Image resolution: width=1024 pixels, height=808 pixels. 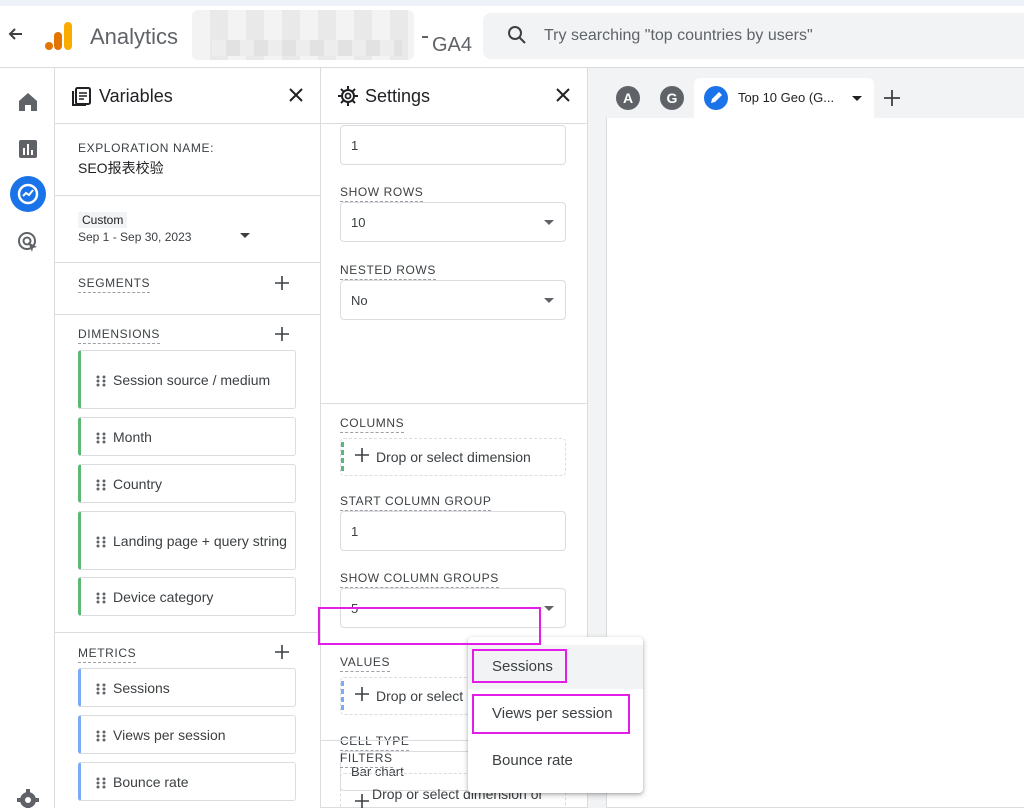 What do you see at coordinates (416, 502) in the screenshot?
I see `start-column-group-label: START COLUMN GROUP` at bounding box center [416, 502].